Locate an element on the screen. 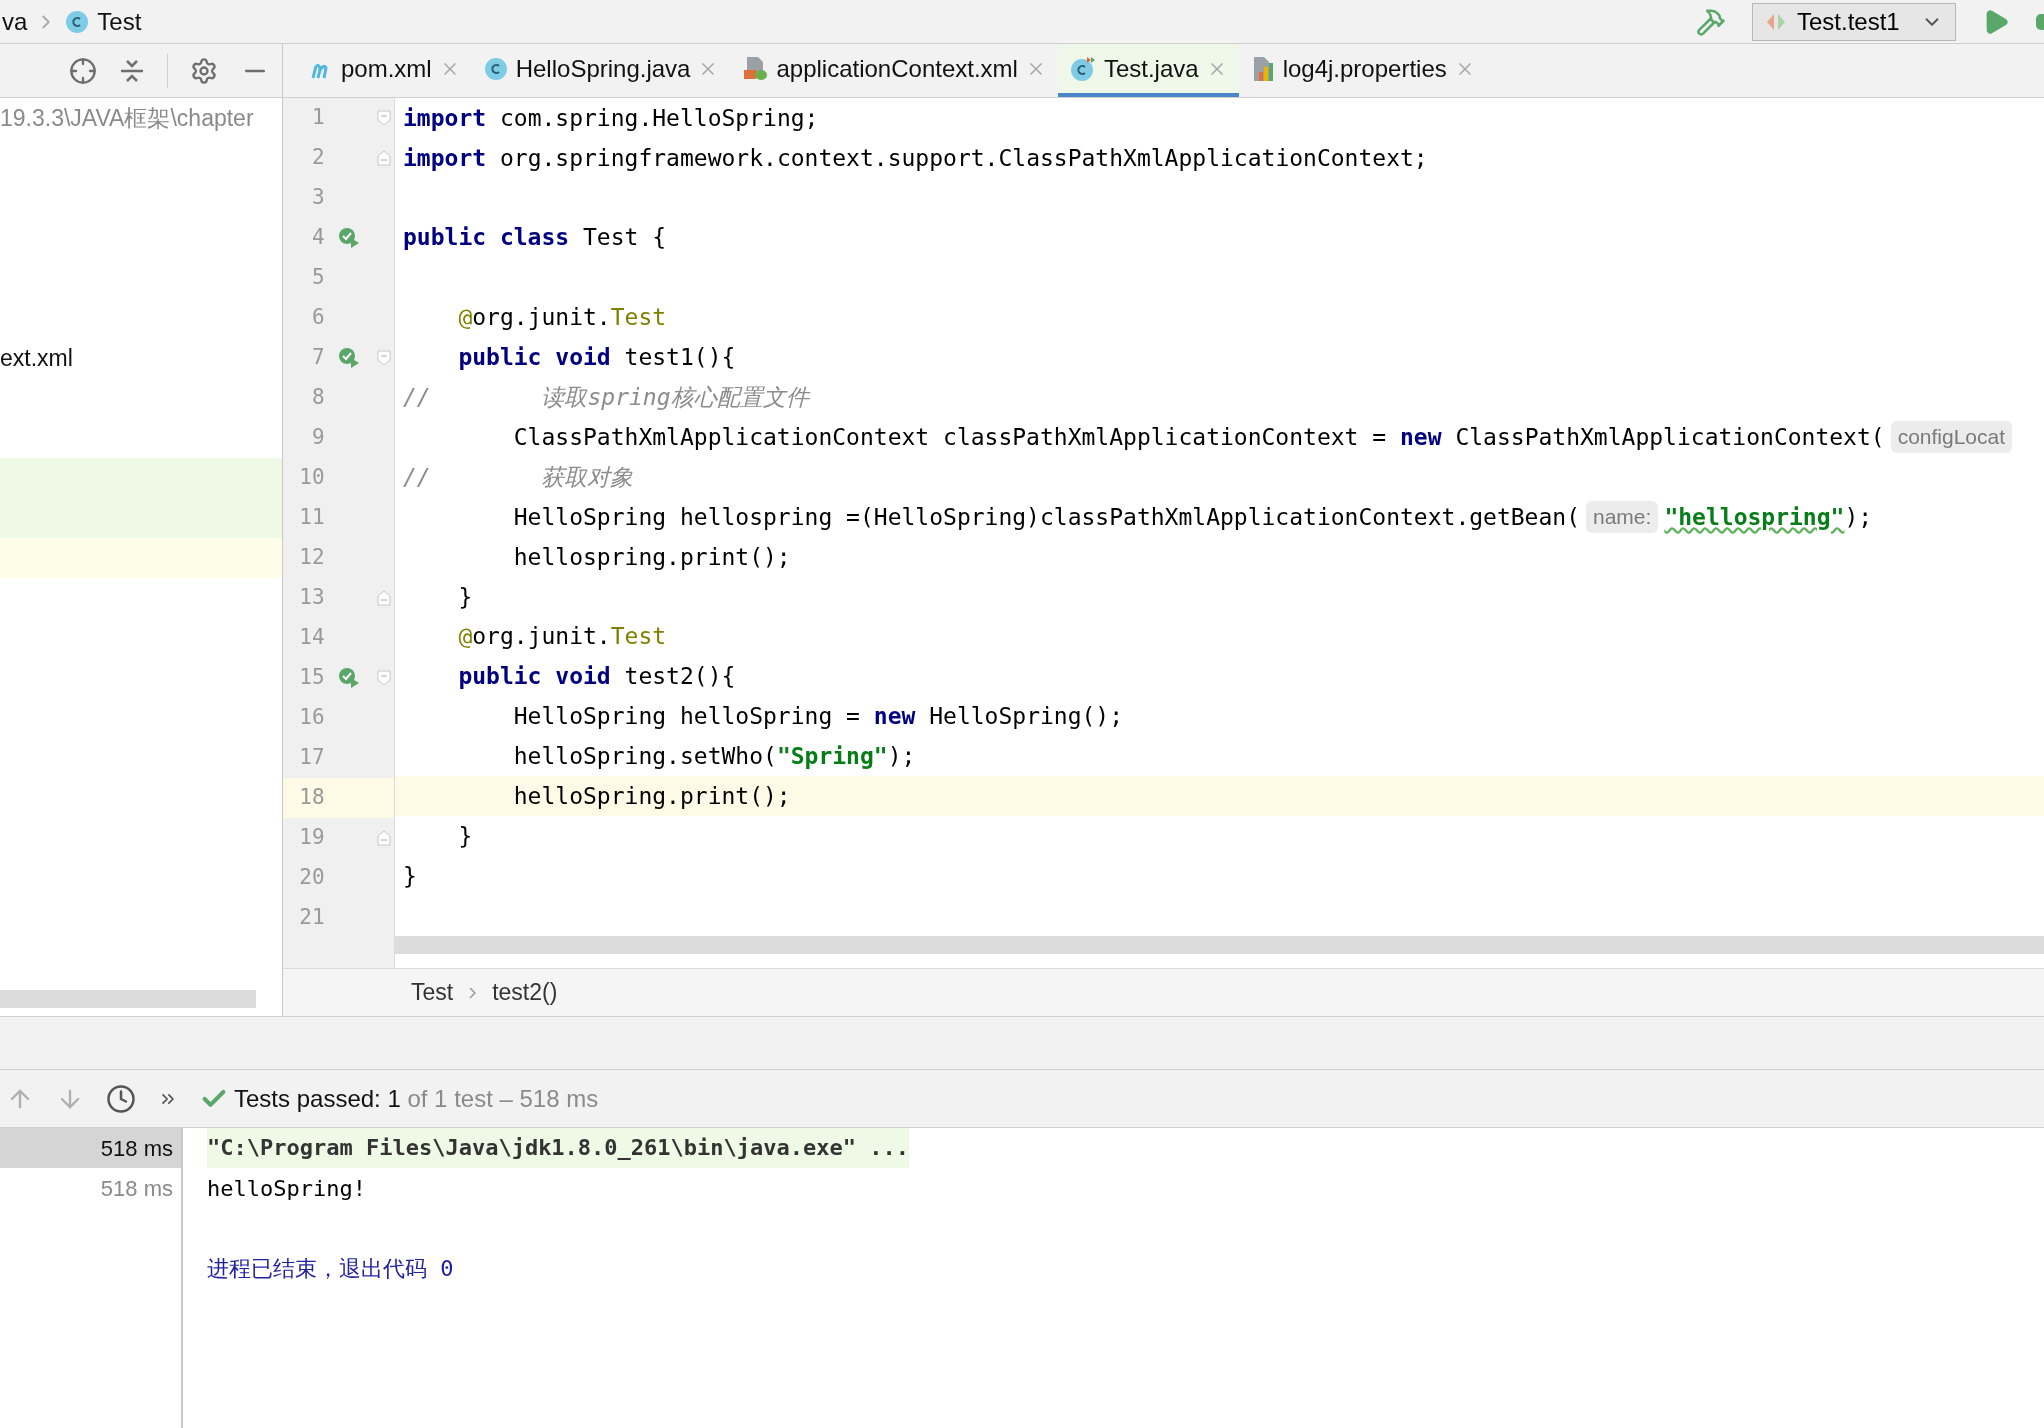 The width and height of the screenshot is (2044, 1428). code-text: ); is located at coordinates (1858, 517).